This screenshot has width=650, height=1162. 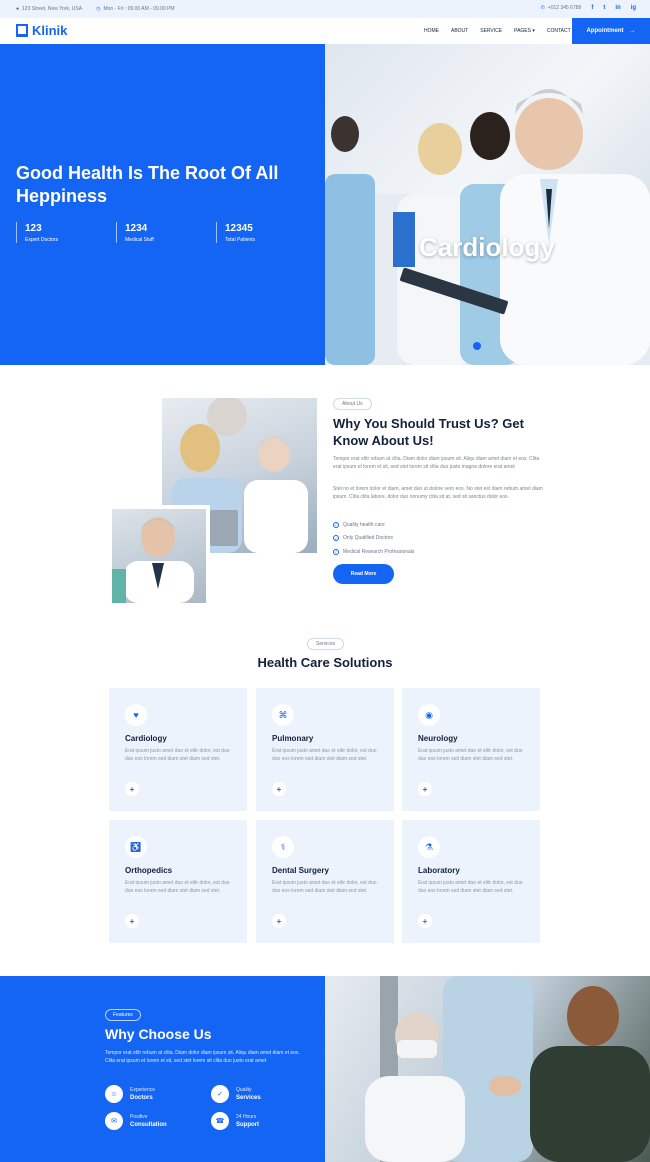 I want to click on instagram-icon: ig, so click(x=633, y=8).